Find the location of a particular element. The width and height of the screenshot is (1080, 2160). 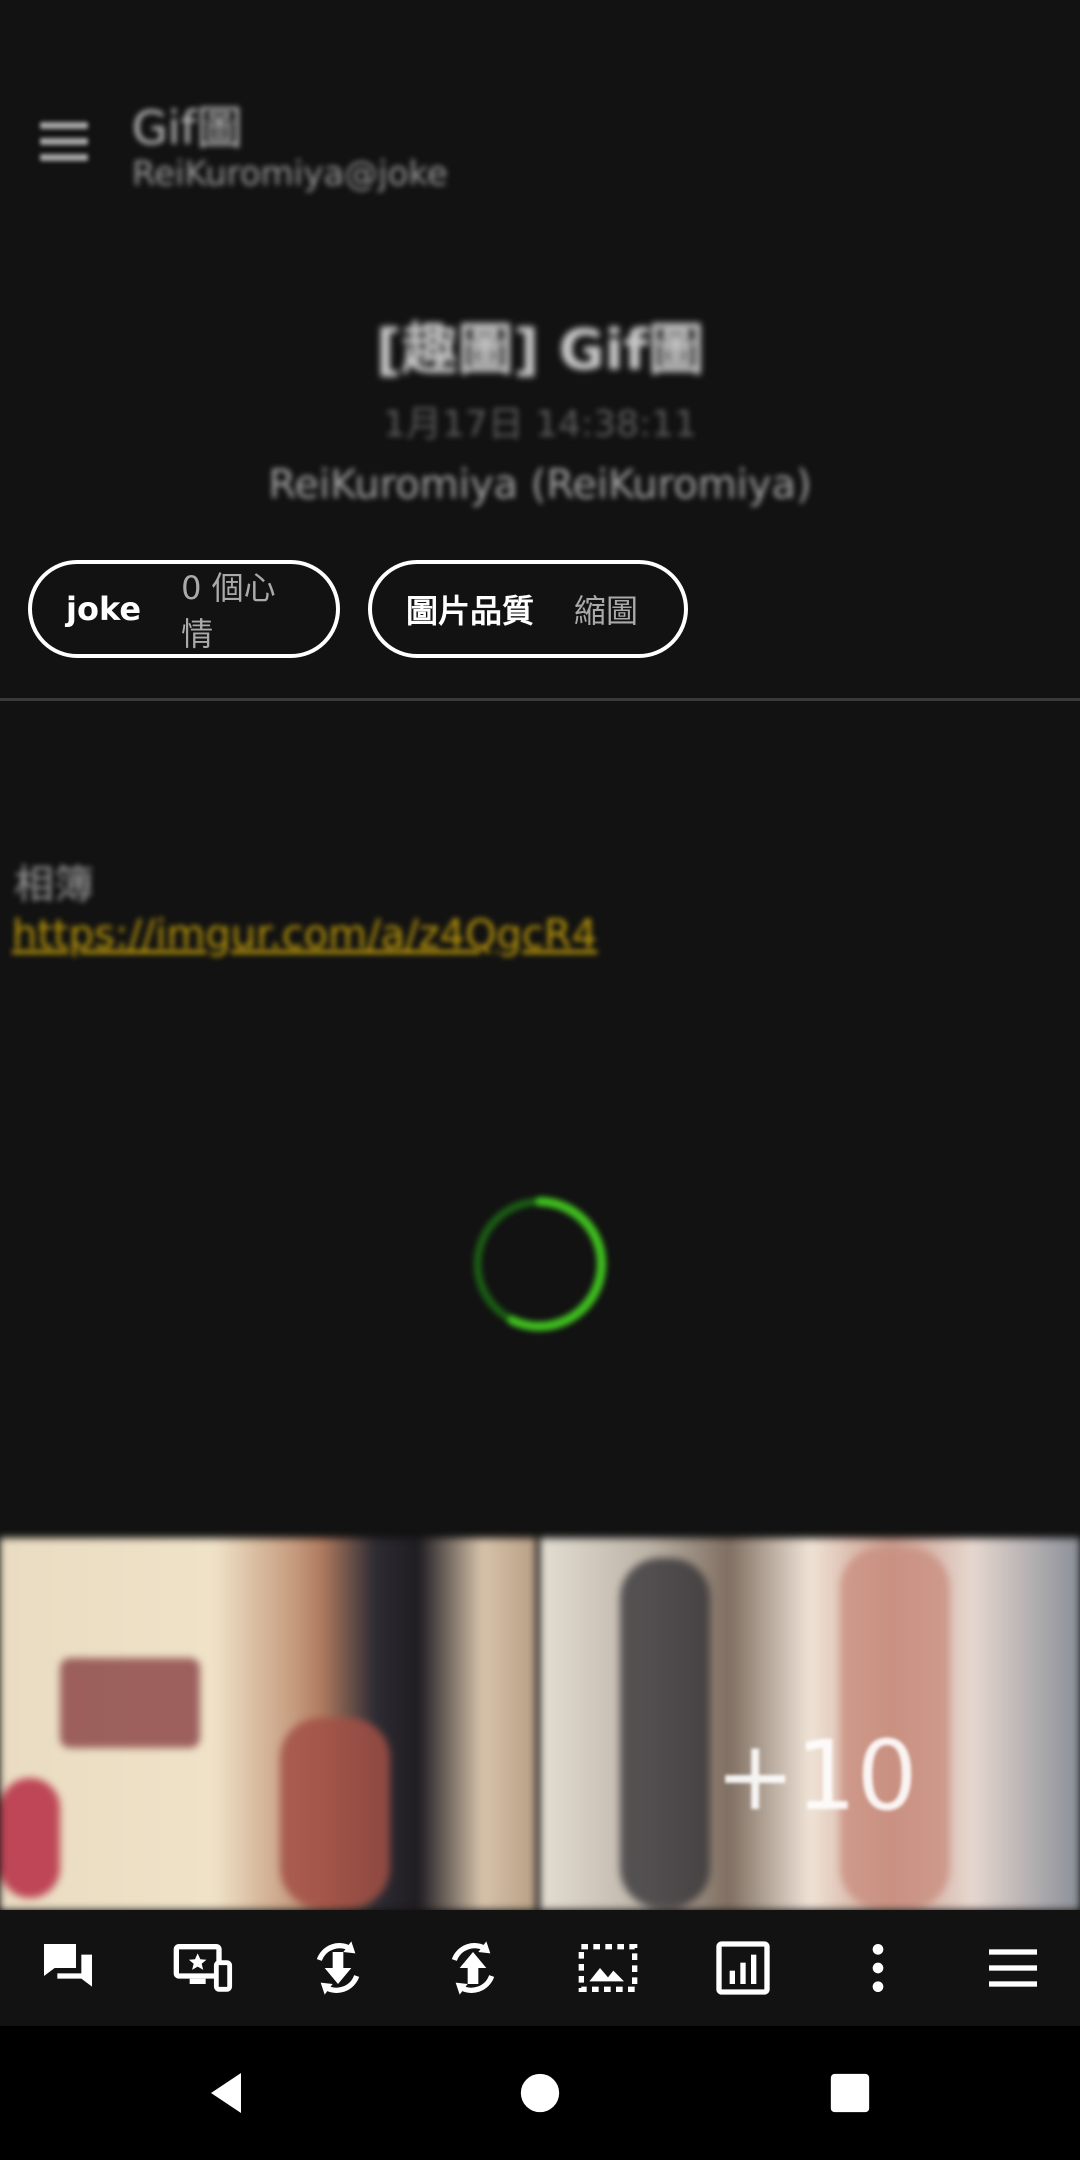

rotate-download-icon is located at coordinates (337, 1968).